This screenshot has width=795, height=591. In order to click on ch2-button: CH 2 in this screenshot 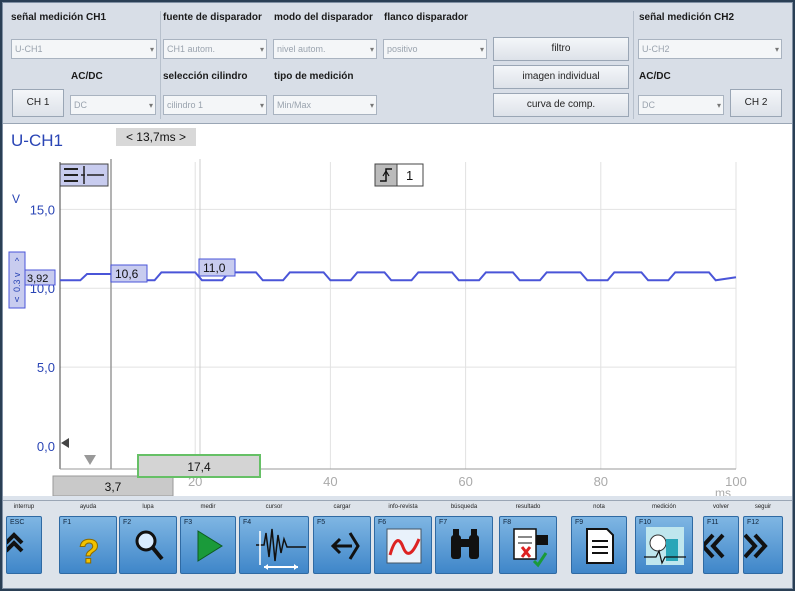, I will do `click(756, 103)`.